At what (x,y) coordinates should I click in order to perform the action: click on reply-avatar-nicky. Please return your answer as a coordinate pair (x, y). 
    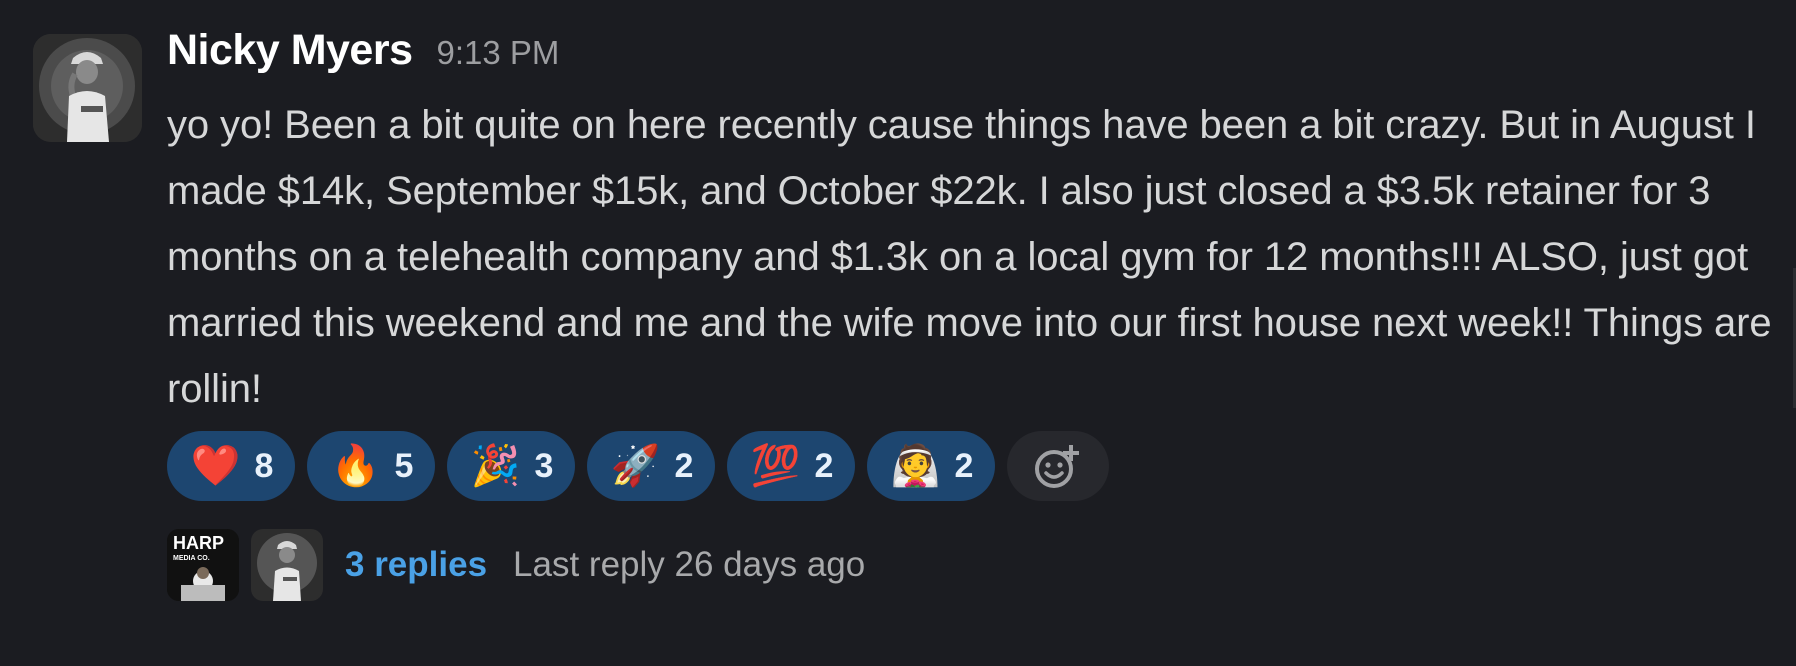
    Looking at the image, I should click on (287, 565).